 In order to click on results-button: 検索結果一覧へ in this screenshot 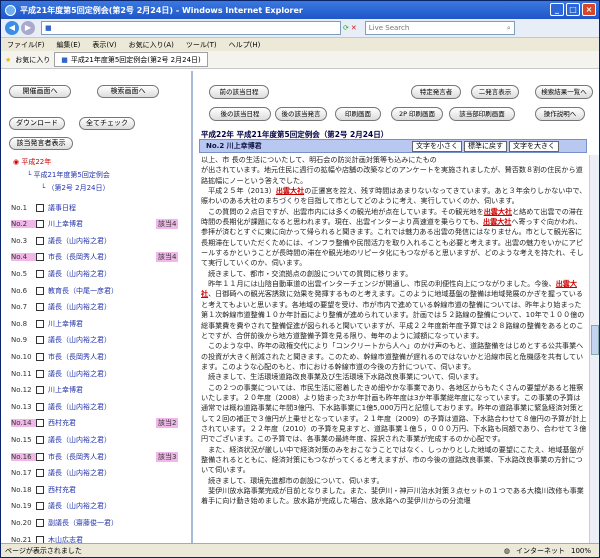, I will do `click(564, 92)`.